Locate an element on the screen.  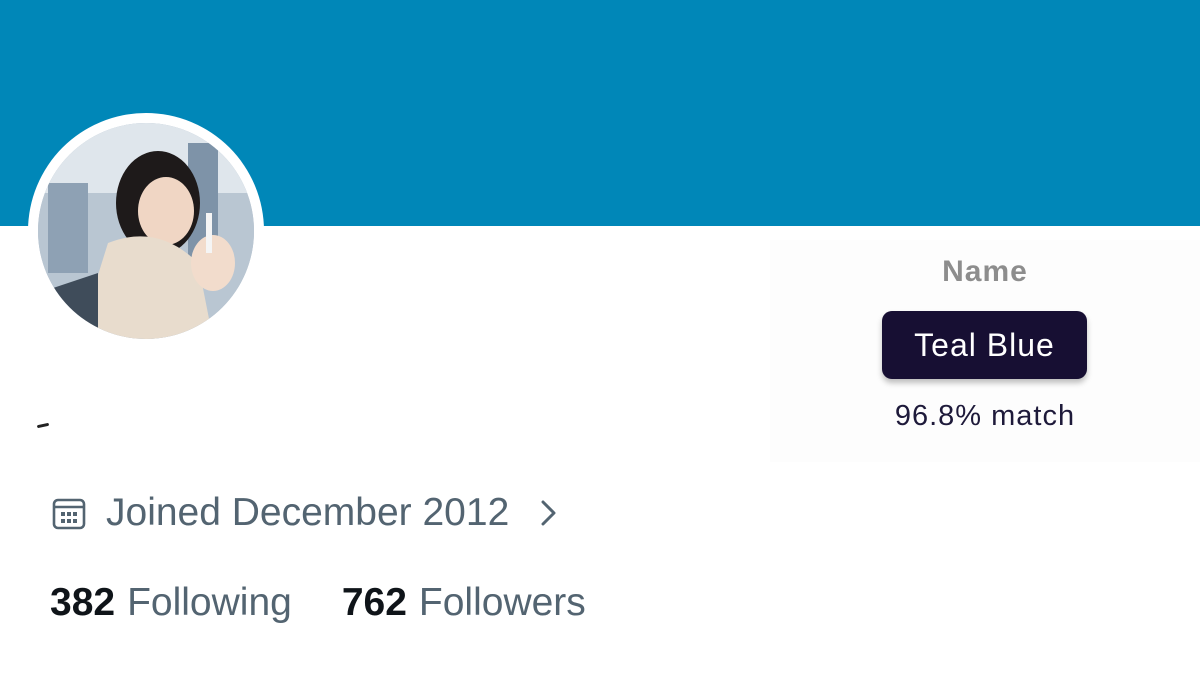
joined-date-row: Joined December 2012 is located at coordinates (305, 513).